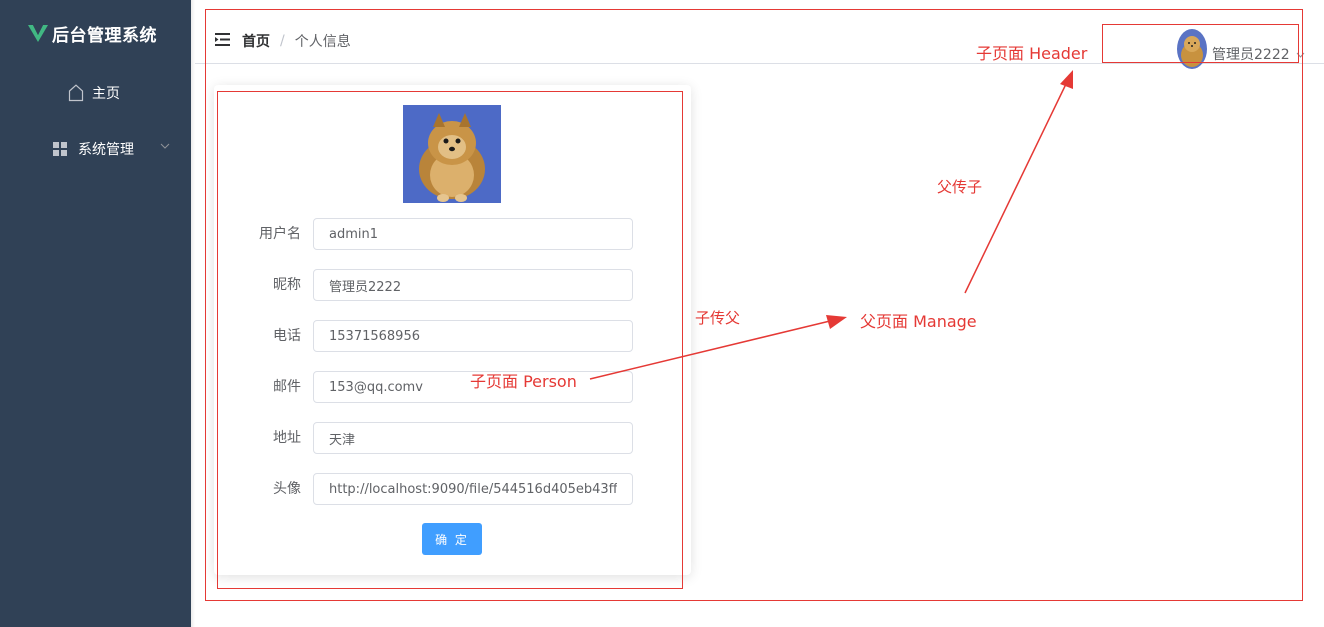 The width and height of the screenshot is (1324, 627). I want to click on username-input, so click(473, 234).